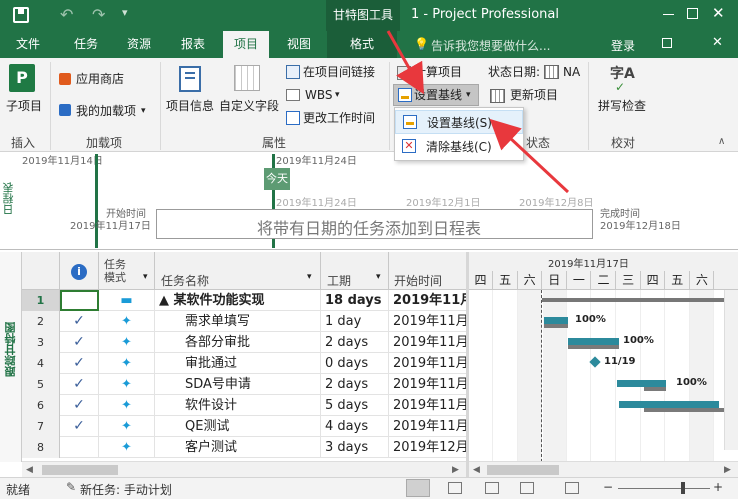  I want to click on zoom-out-icon: −, so click(608, 487).